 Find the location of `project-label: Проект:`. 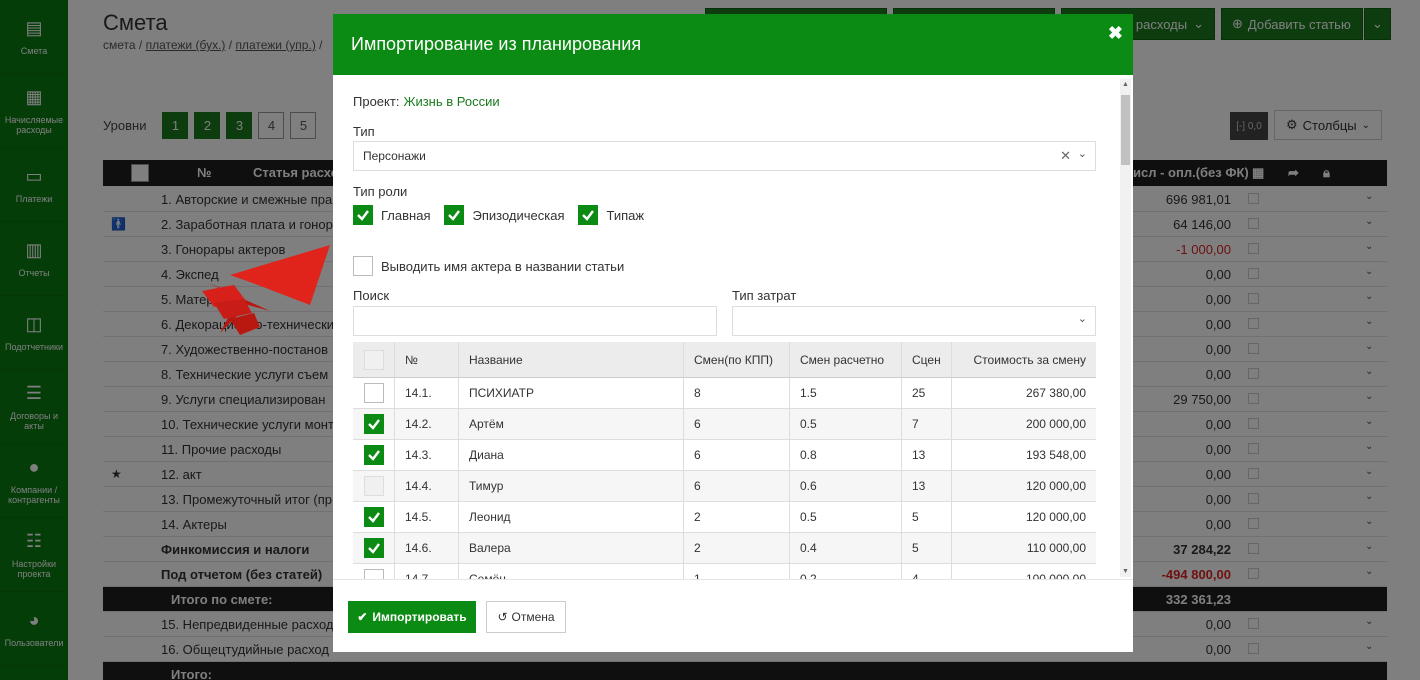

project-label: Проект: is located at coordinates (376, 101).